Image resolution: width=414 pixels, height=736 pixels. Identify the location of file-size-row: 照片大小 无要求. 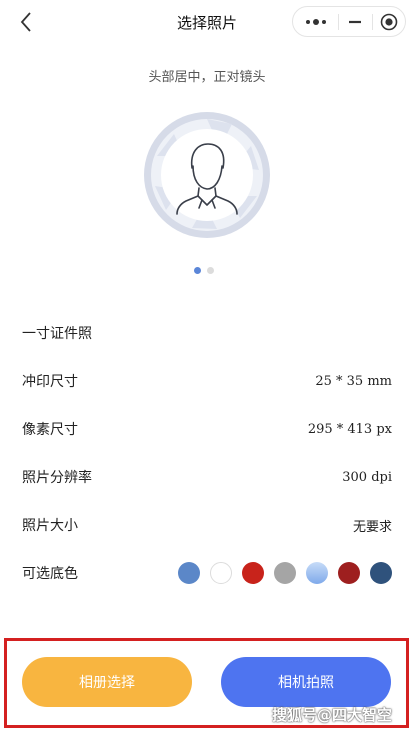
(207, 525).